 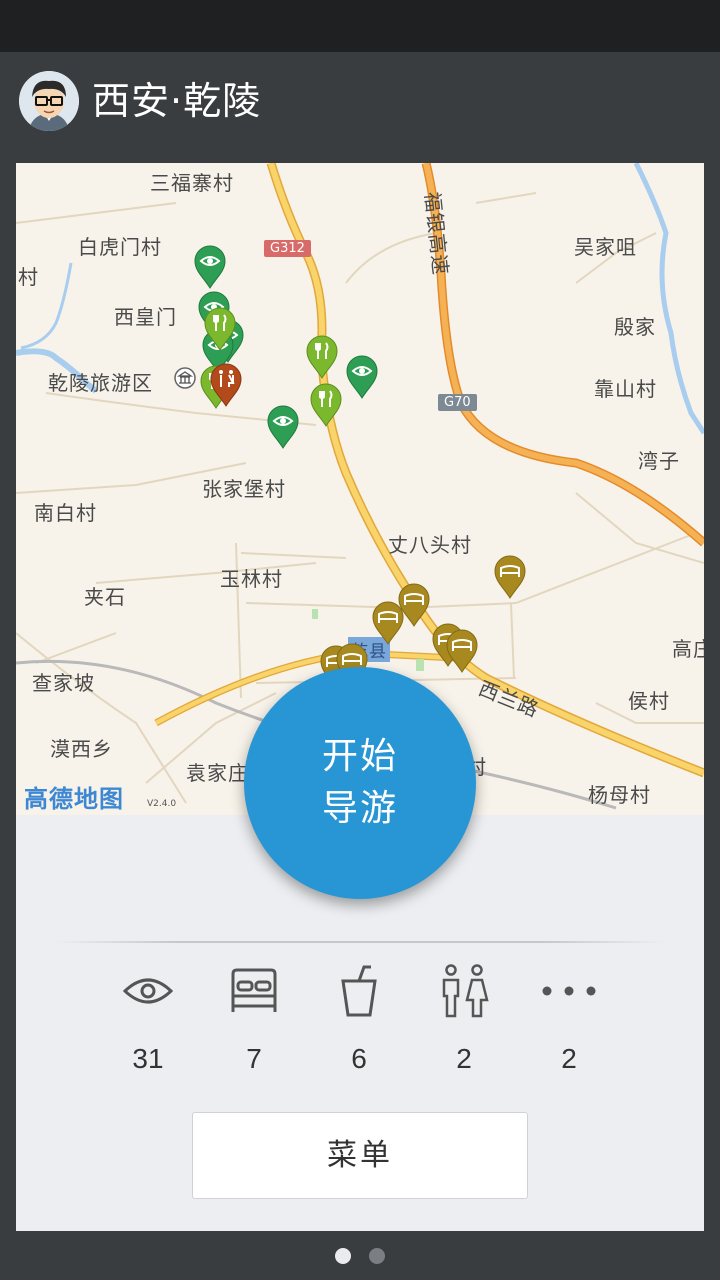 What do you see at coordinates (74, 799) in the screenshot?
I see `map-provider-logo: 高德地图` at bounding box center [74, 799].